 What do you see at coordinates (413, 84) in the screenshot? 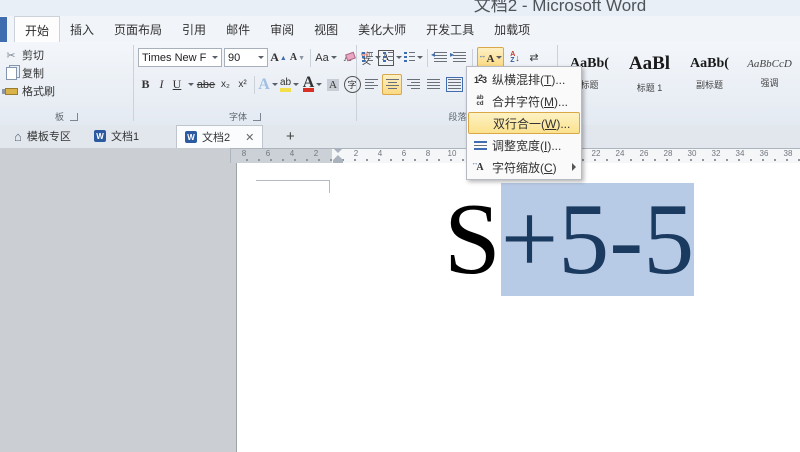
I see `align-right-button` at bounding box center [413, 84].